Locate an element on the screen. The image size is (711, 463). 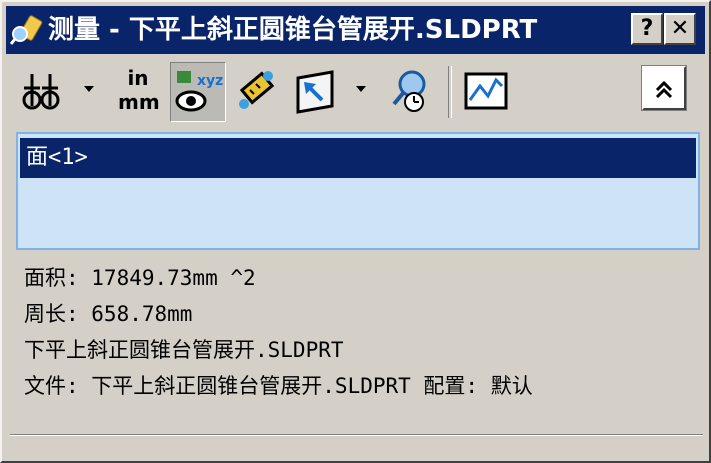
sensor-button is located at coordinates (487, 92).